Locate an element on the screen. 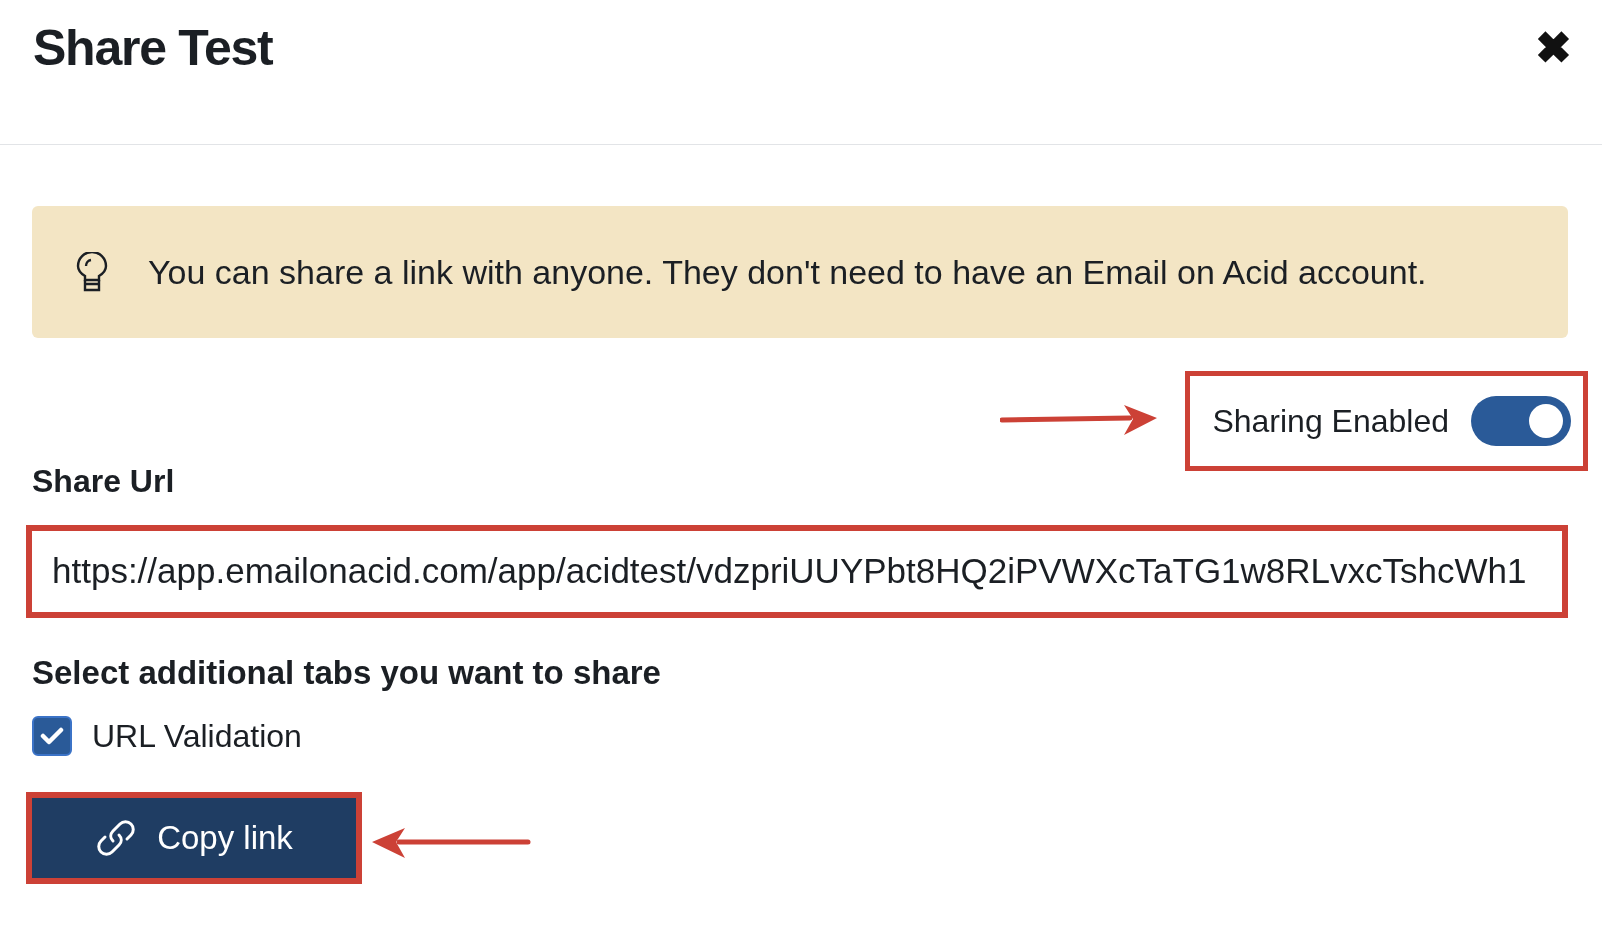 This screenshot has width=1602, height=942. check-icon is located at coordinates (52, 735).